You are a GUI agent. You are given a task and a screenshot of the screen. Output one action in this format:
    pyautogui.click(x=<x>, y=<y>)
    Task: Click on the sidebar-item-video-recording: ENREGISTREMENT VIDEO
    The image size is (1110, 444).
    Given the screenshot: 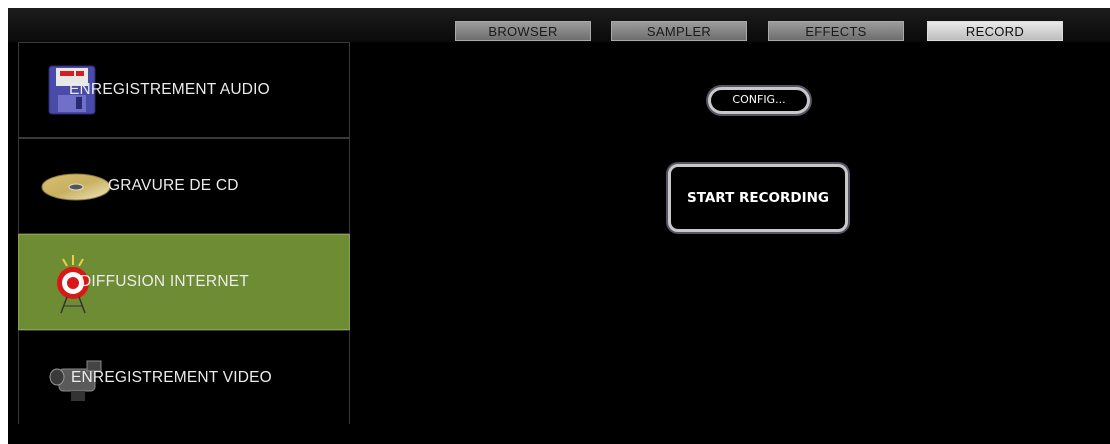 What is the action you would take?
    pyautogui.click(x=184, y=378)
    